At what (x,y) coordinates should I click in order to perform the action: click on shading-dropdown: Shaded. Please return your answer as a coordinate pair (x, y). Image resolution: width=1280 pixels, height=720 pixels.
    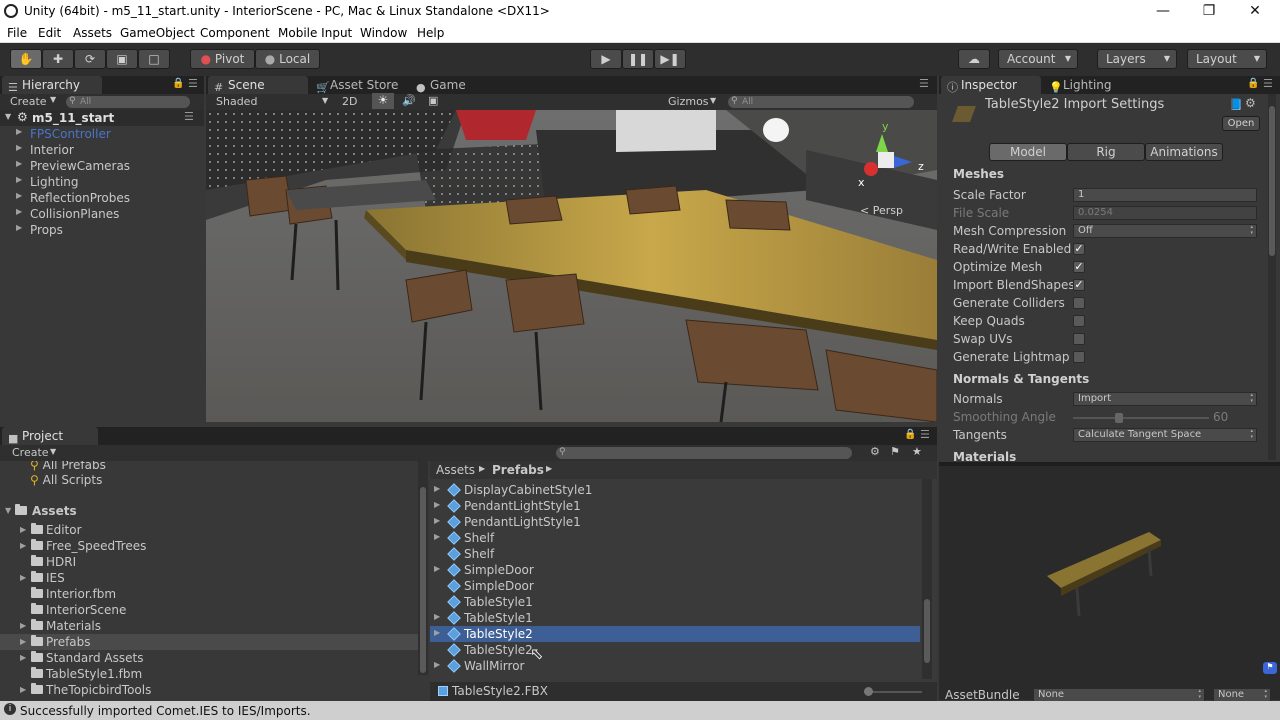
    Looking at the image, I should click on (236, 101).